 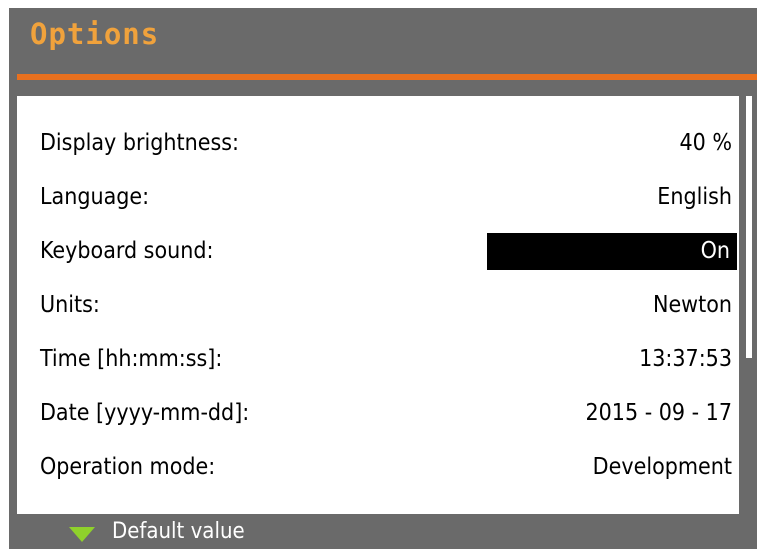 I want to click on option-label: Display brightness:, so click(x=139, y=143).